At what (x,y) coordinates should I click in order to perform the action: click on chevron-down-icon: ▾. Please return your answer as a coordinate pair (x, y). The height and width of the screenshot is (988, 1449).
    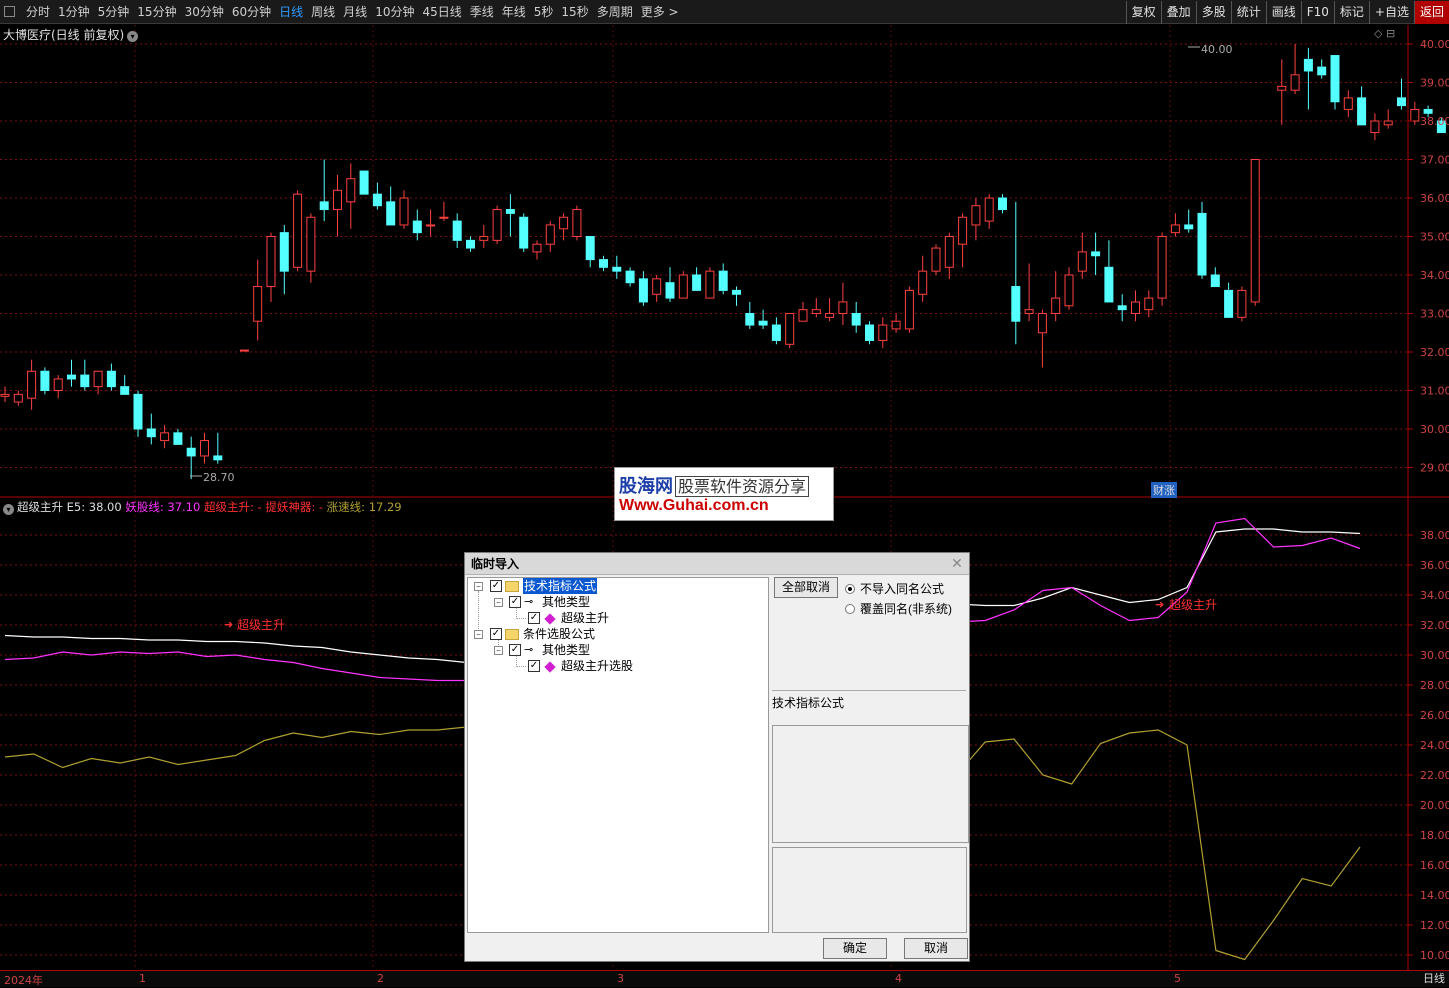
    Looking at the image, I should click on (133, 36).